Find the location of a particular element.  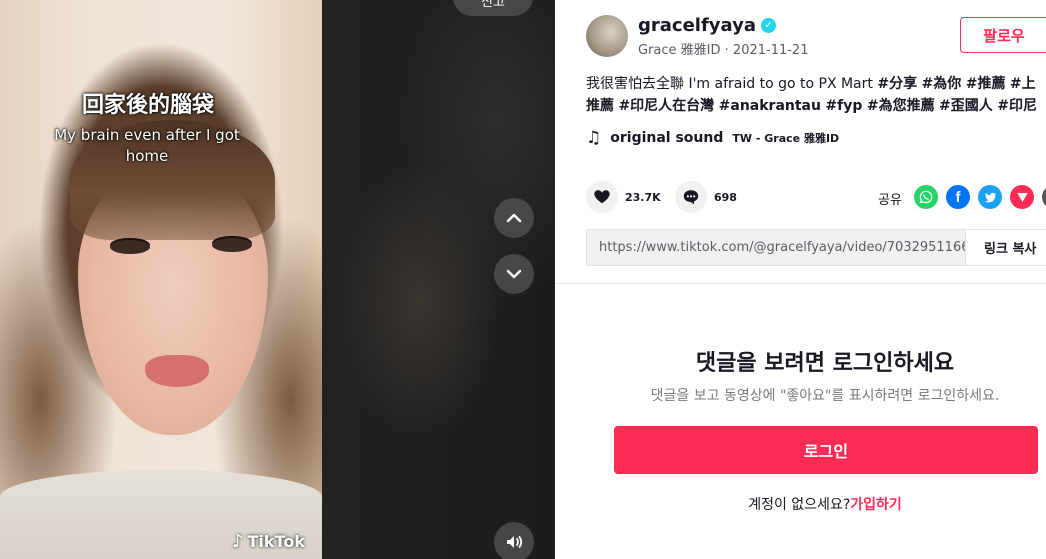

like-action: 23.7K is located at coordinates (623, 197).